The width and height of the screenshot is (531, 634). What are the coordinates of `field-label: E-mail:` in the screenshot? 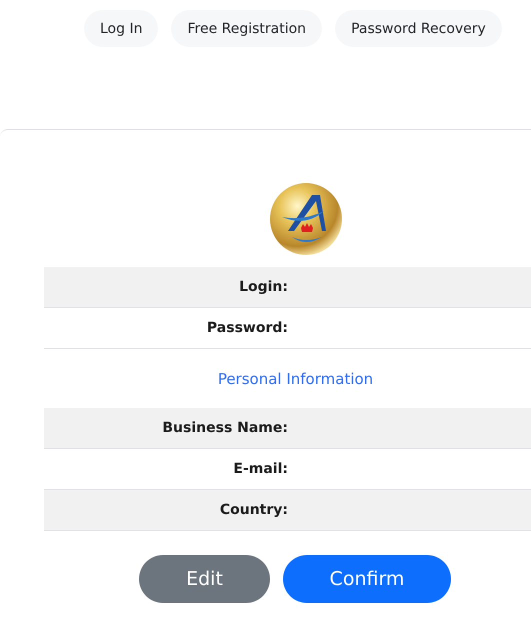 It's located at (260, 469).